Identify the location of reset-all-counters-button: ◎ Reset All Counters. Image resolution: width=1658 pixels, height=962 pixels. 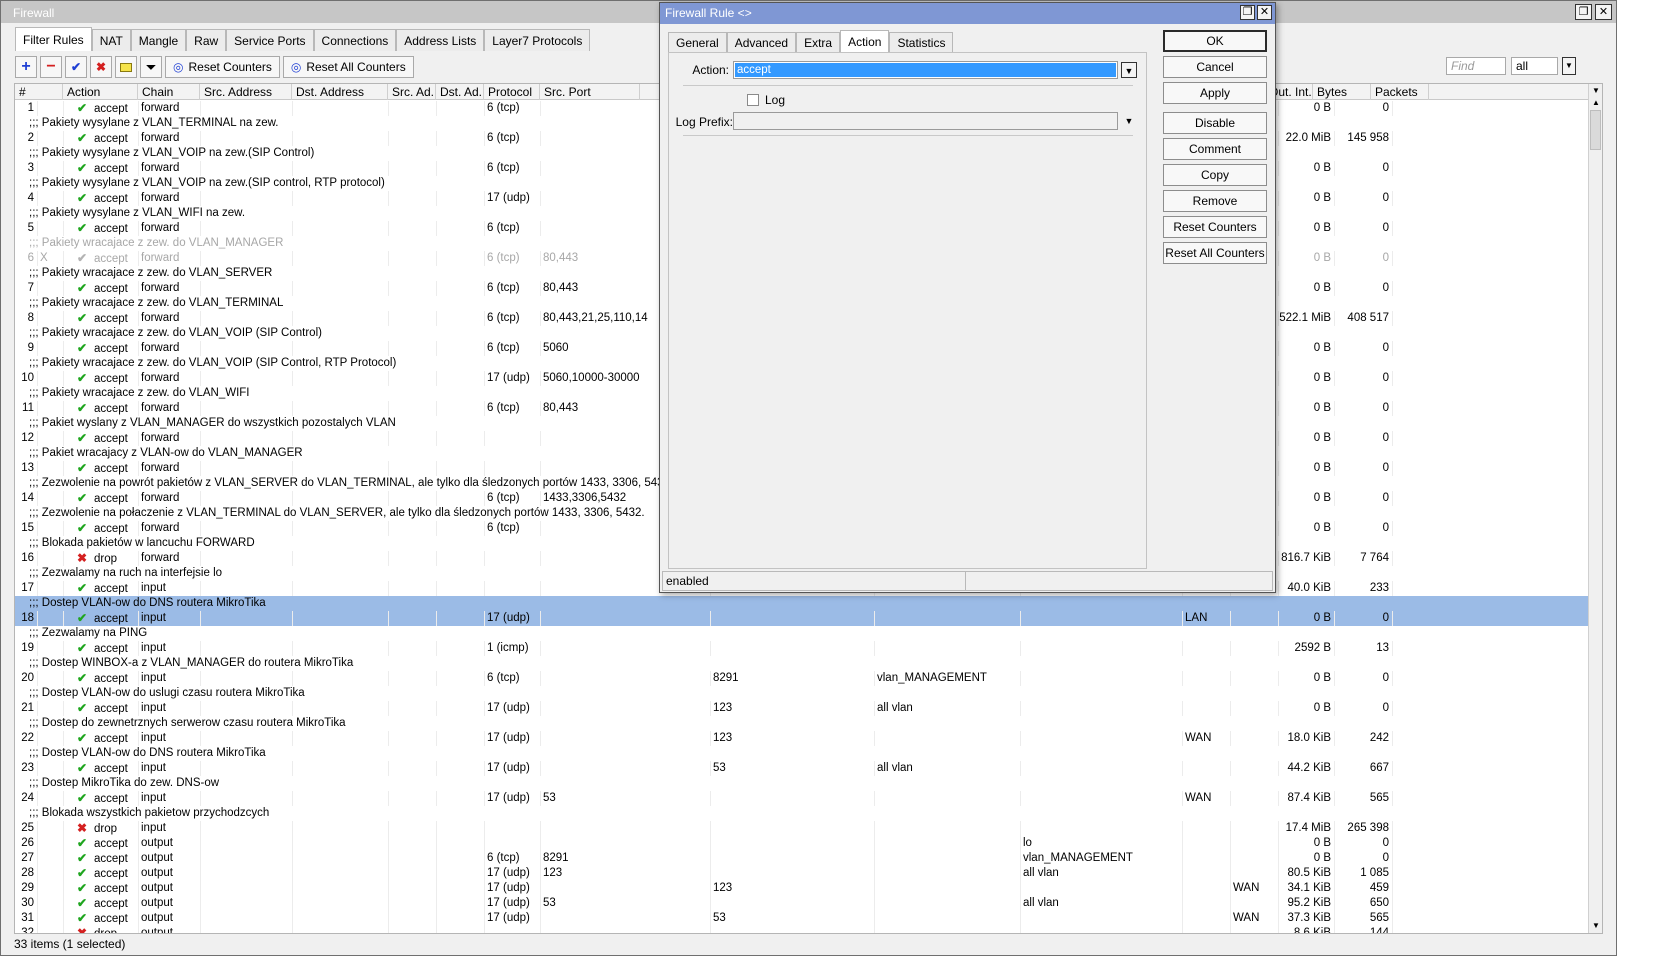
(348, 67).